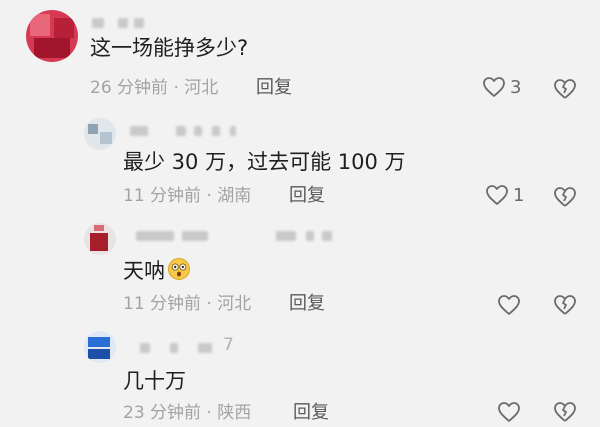  Describe the element at coordinates (144, 271) in the screenshot. I see `comment-text-body: 天呐` at that location.